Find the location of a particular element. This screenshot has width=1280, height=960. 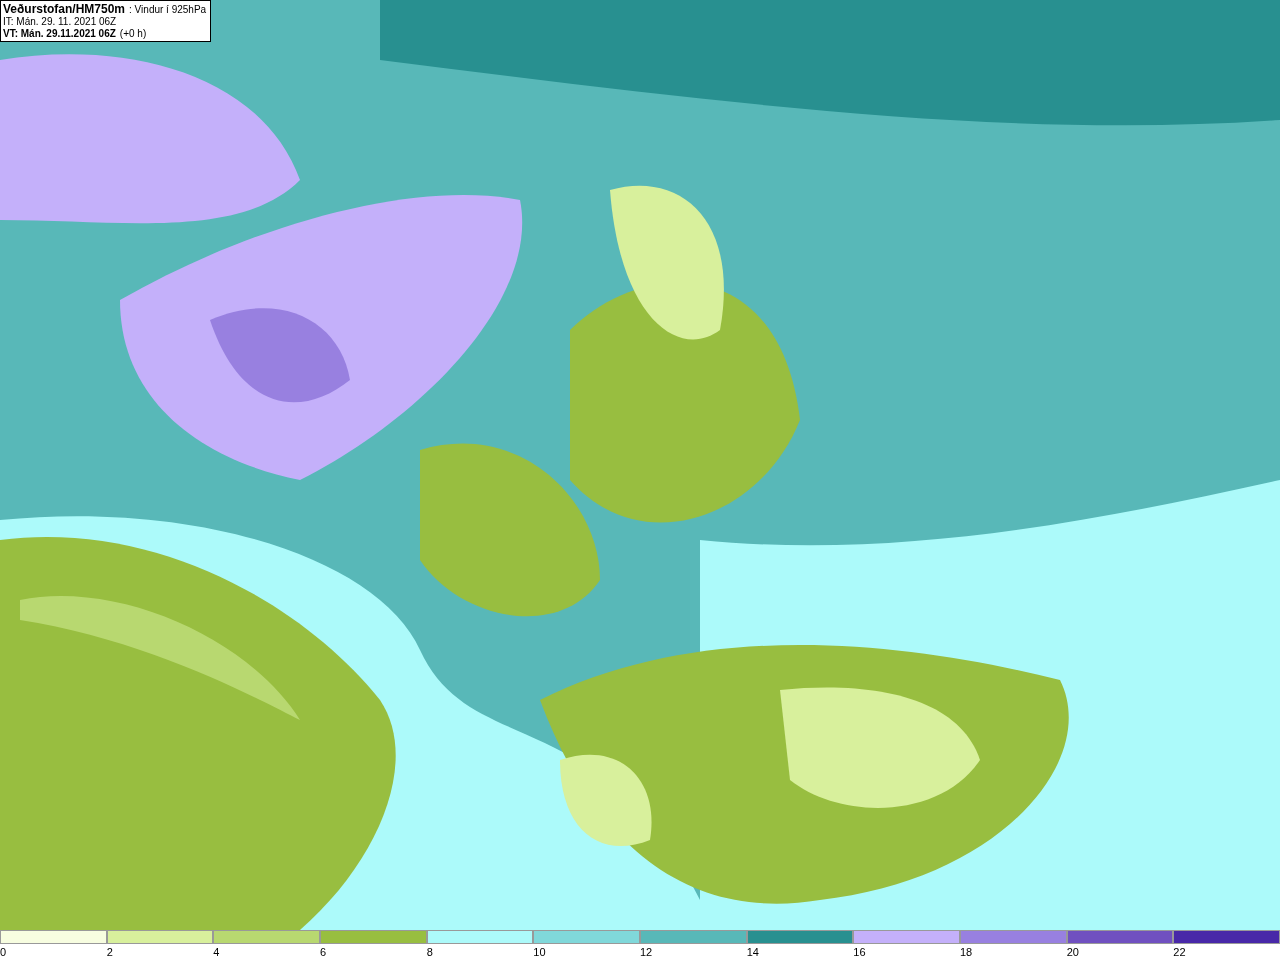

map-subtitle: : Vindur í 925hPa is located at coordinates (168, 10).